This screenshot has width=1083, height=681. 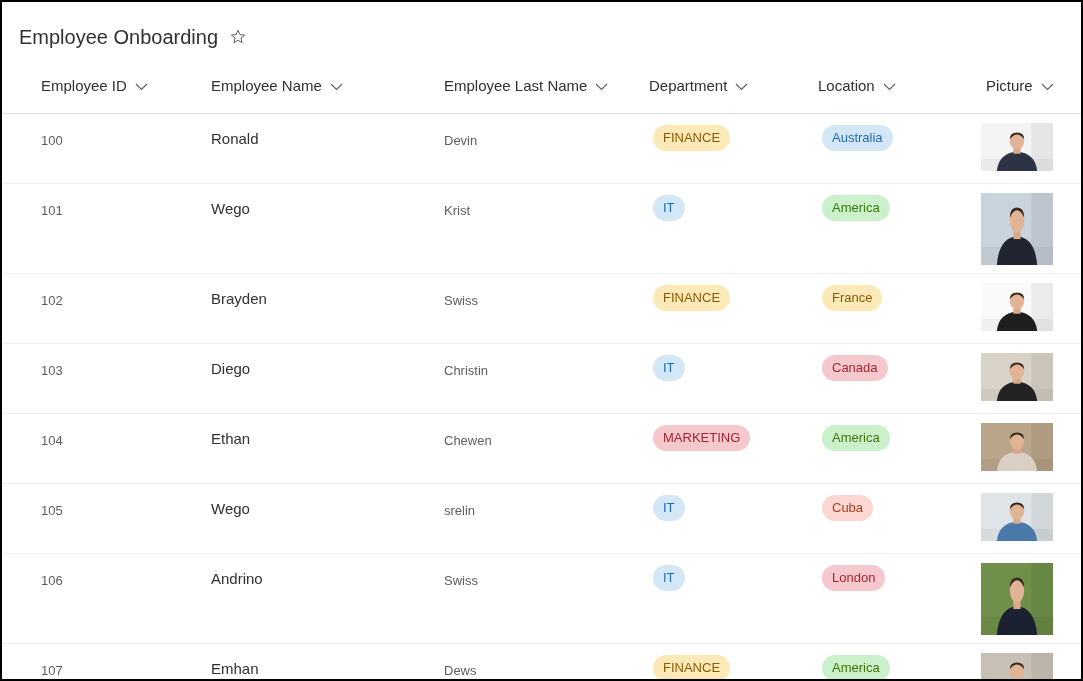 What do you see at coordinates (857, 138) in the screenshot?
I see `tag: Australia` at bounding box center [857, 138].